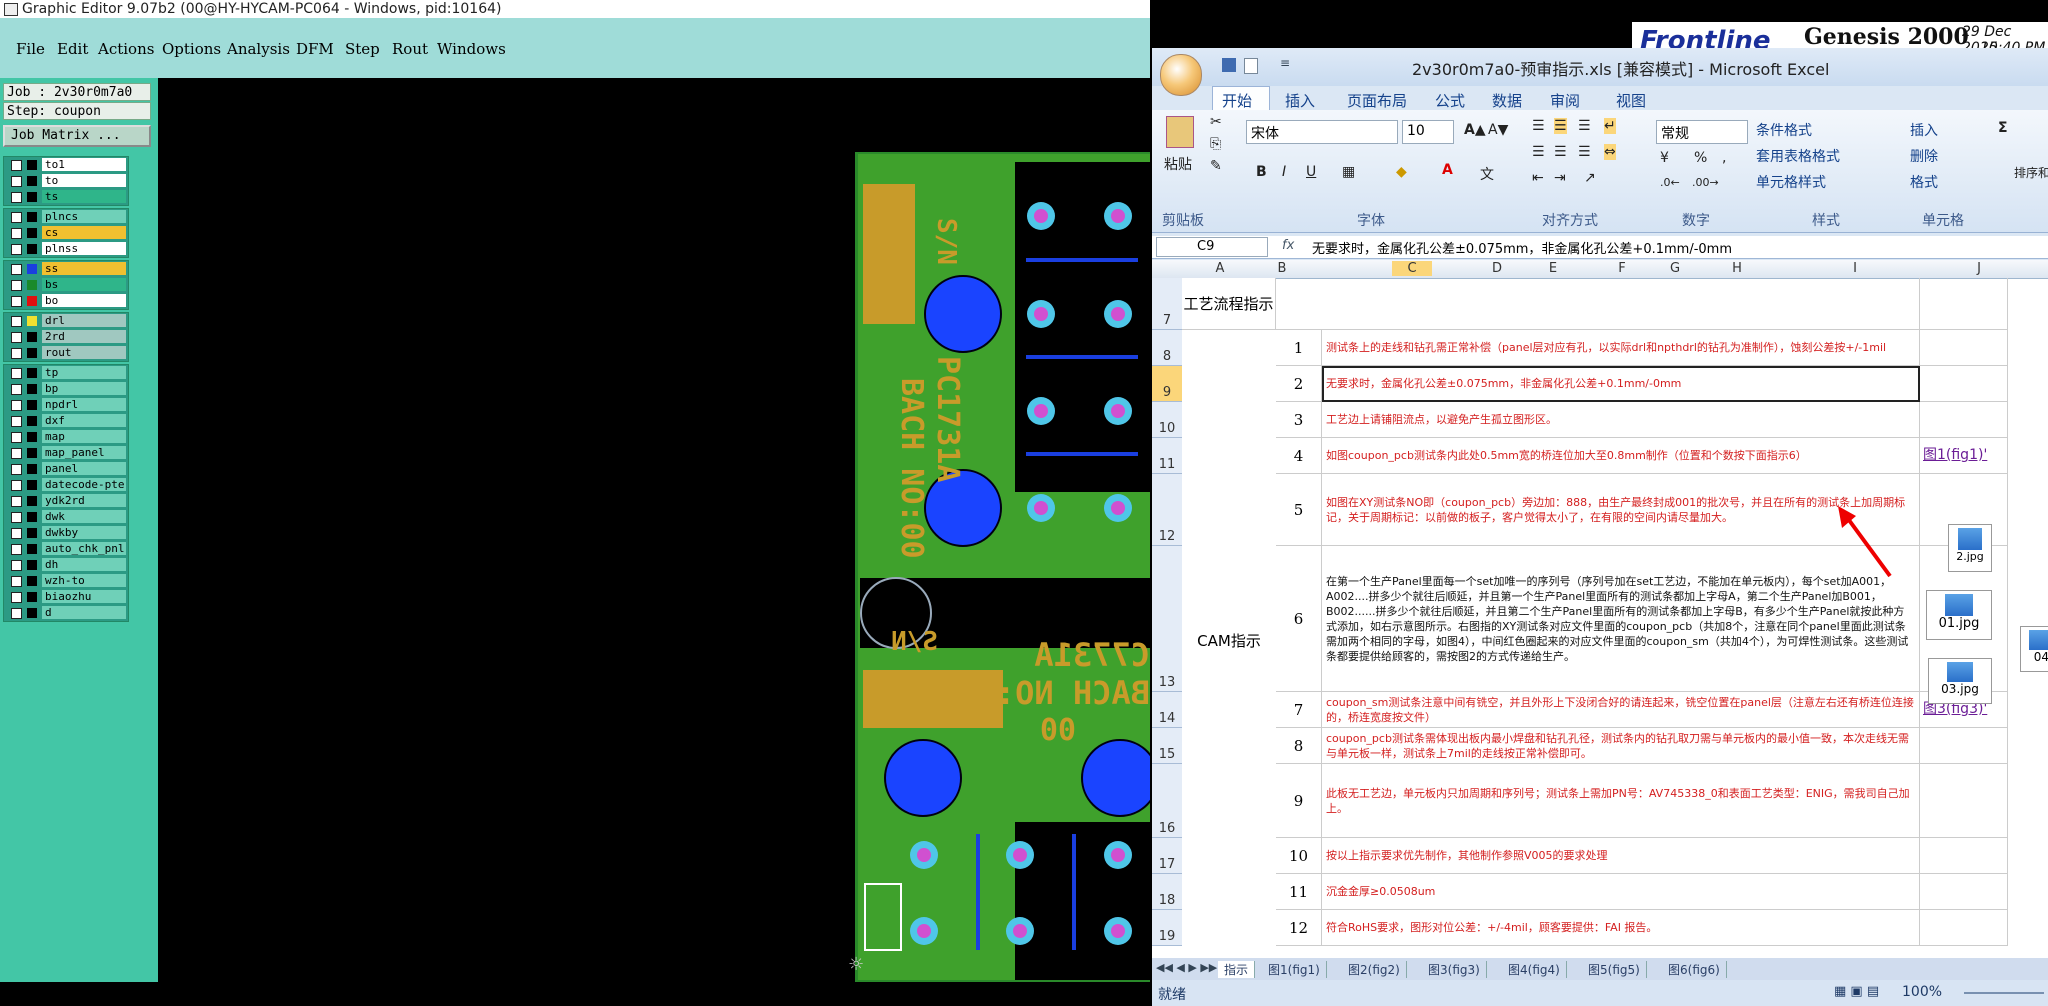  Describe the element at coordinates (1621, 420) in the screenshot. I see `cell-instruction: 工艺边上请铺阻流点，以避免产生孤立图形区。` at that location.